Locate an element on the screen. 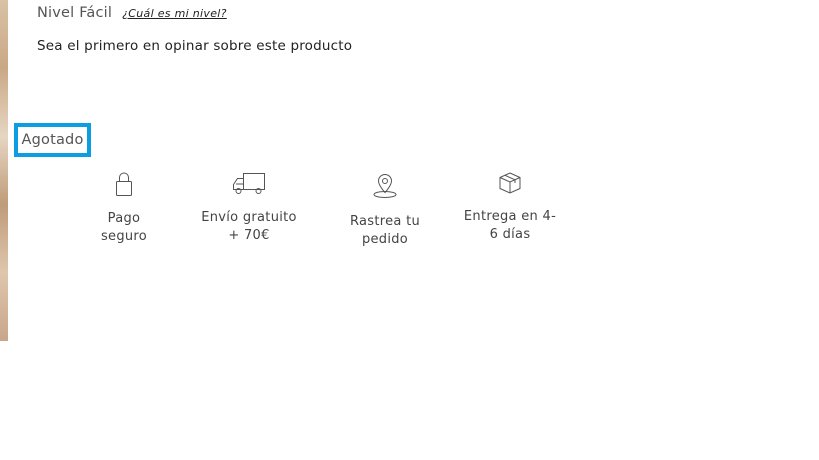 The width and height of the screenshot is (819, 460). product-image-edge is located at coordinates (4, 170).